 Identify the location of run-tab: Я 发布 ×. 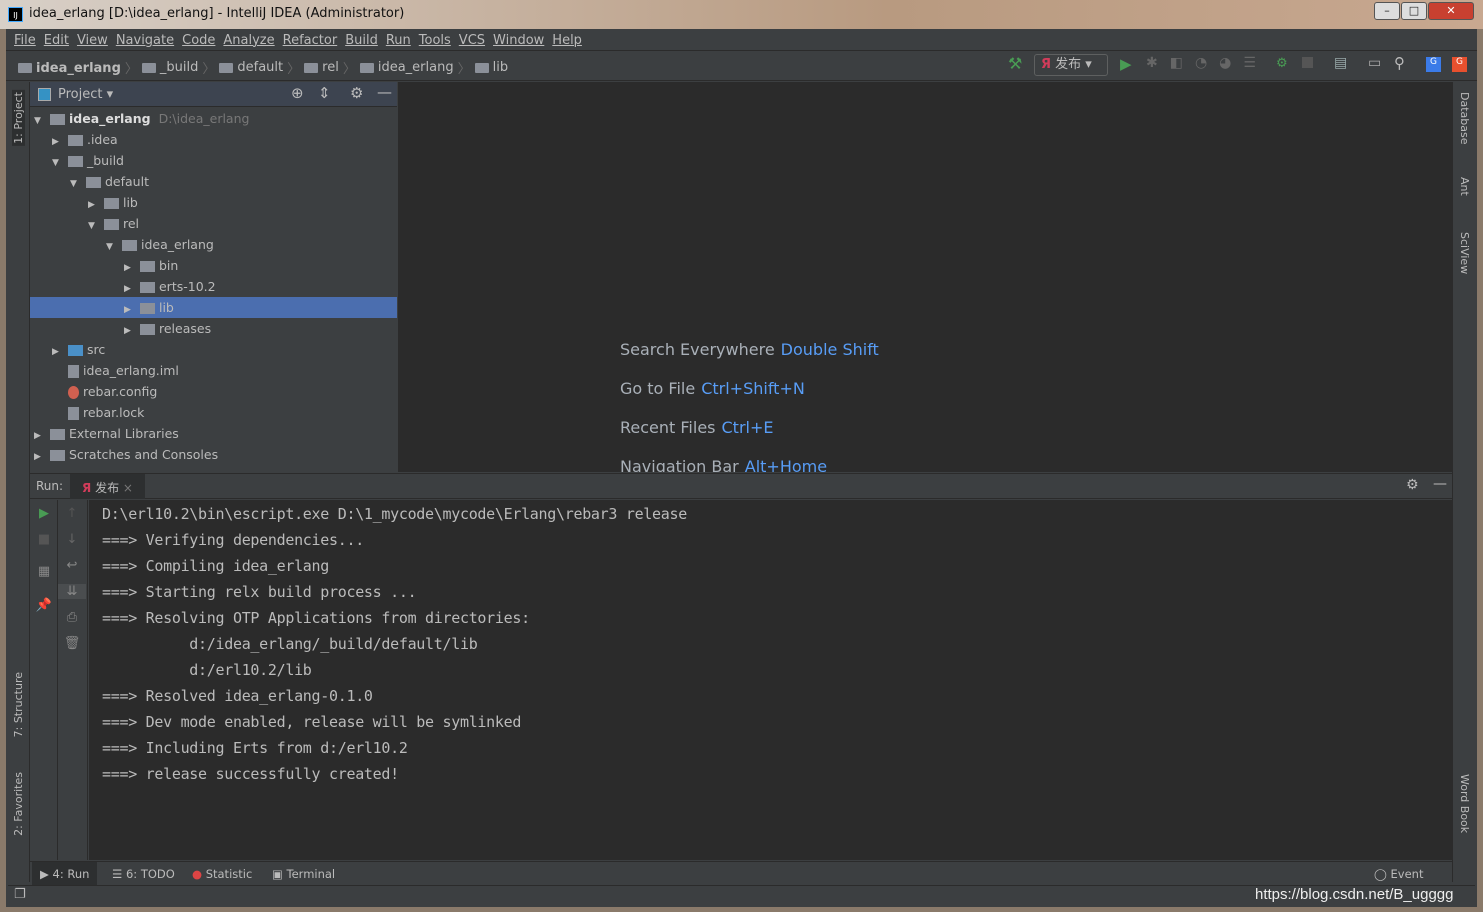
(107, 486).